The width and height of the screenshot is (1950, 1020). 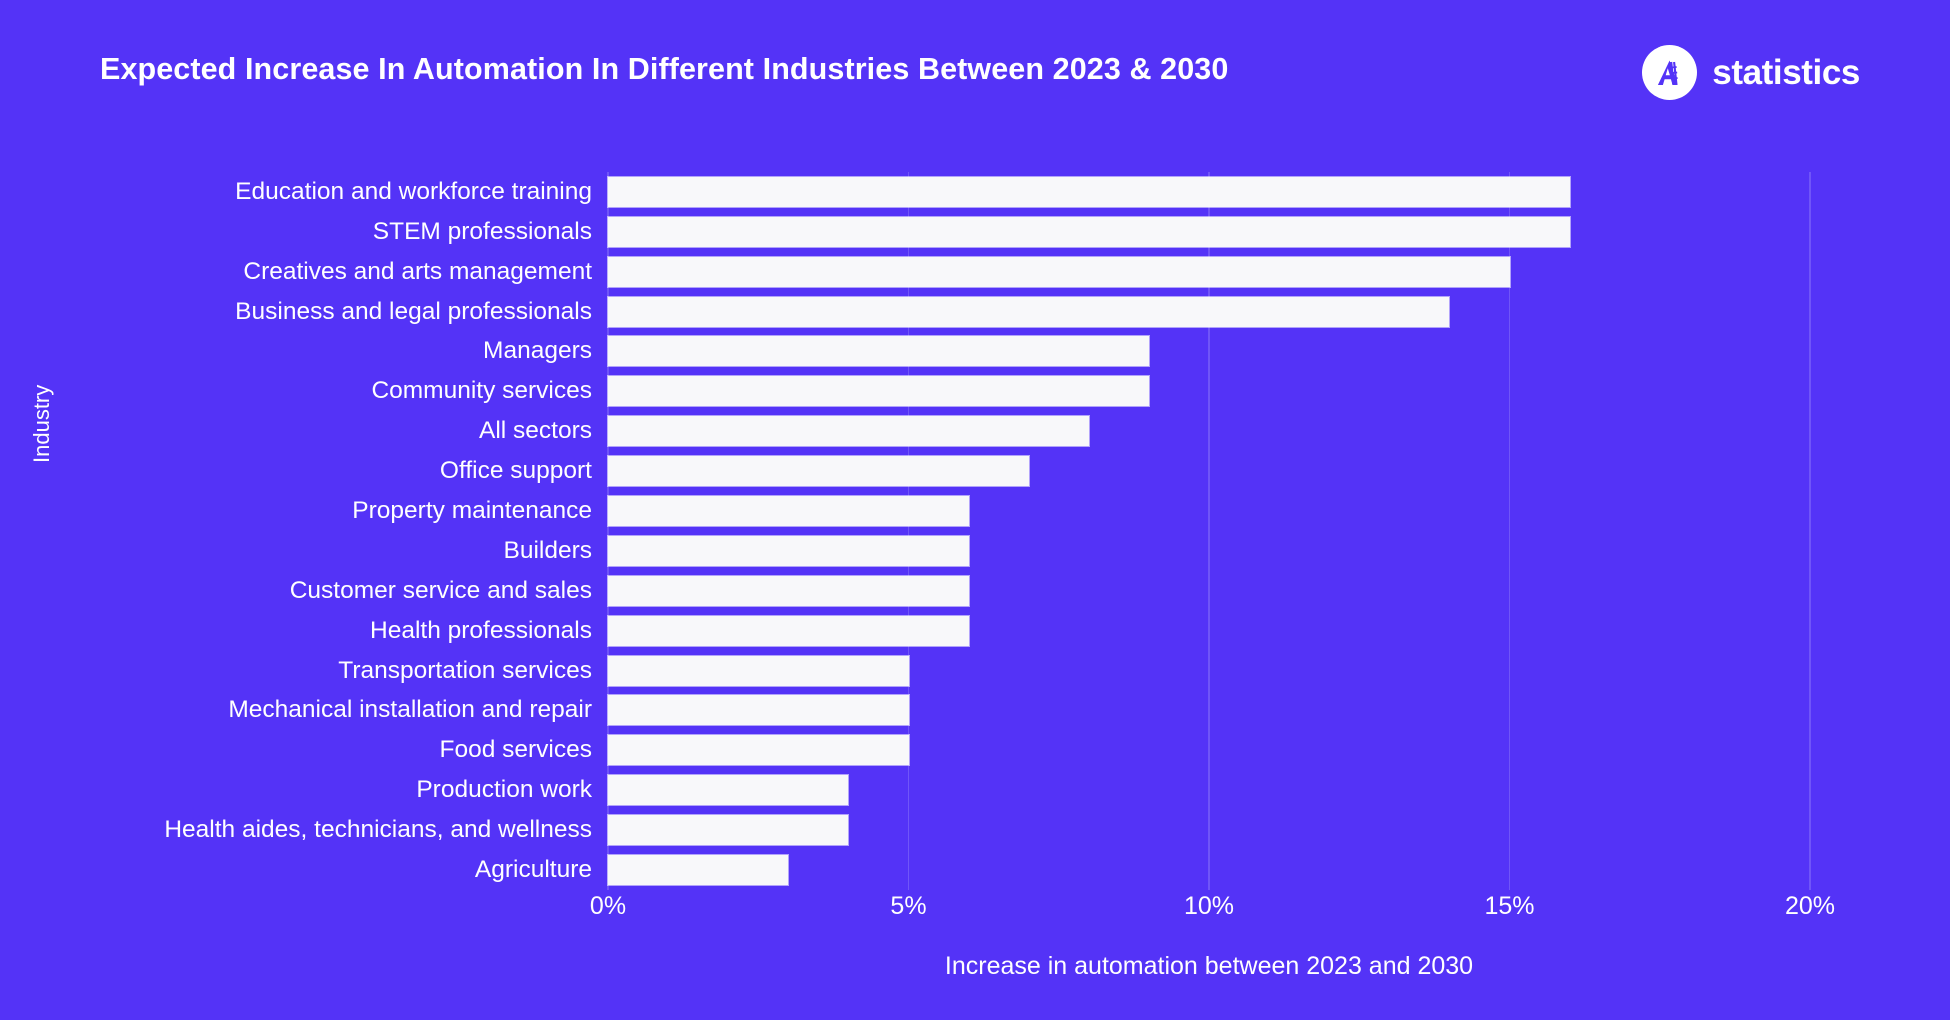 What do you see at coordinates (908, 906) in the screenshot?
I see `x-axis-tick-label: 5%` at bounding box center [908, 906].